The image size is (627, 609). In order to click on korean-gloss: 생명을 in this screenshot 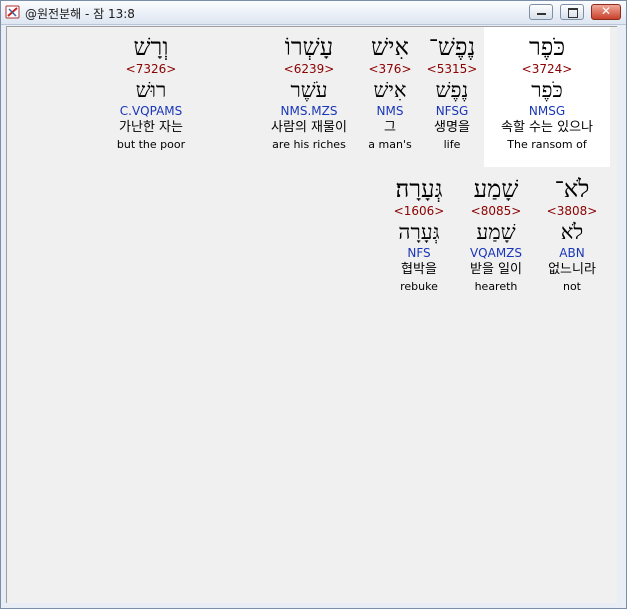, I will do `click(452, 127)`.